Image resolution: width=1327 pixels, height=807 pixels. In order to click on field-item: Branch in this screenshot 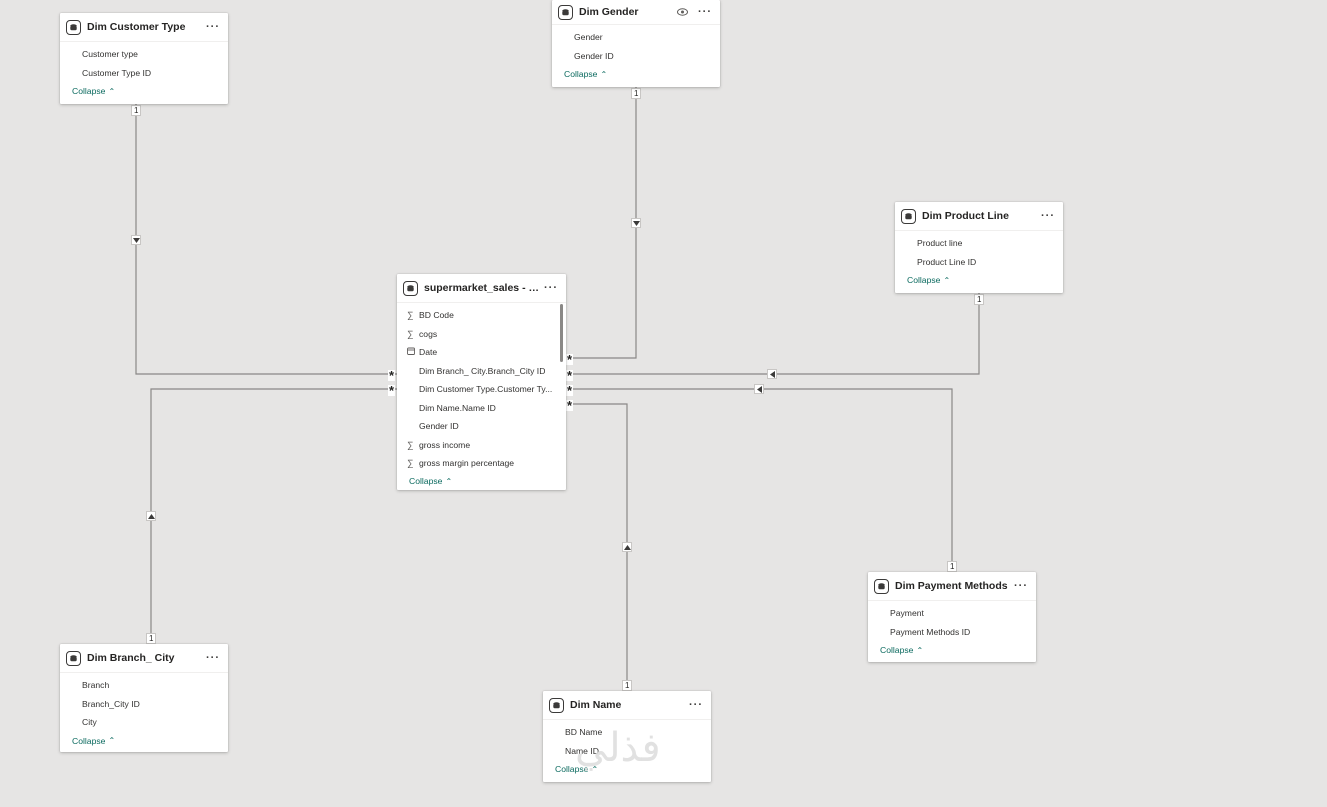, I will do `click(144, 685)`.